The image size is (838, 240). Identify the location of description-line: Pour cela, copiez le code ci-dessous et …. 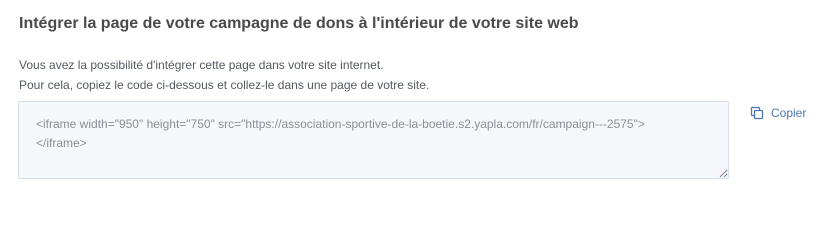
(224, 85).